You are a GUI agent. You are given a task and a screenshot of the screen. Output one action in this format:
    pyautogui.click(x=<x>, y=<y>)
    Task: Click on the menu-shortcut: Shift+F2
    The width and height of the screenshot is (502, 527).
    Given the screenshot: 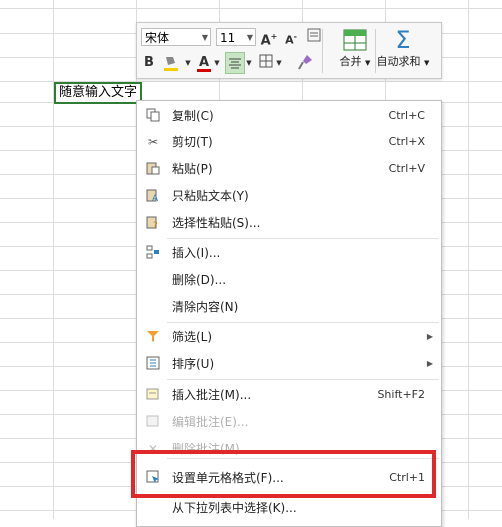 What is the action you would take?
    pyautogui.click(x=401, y=394)
    